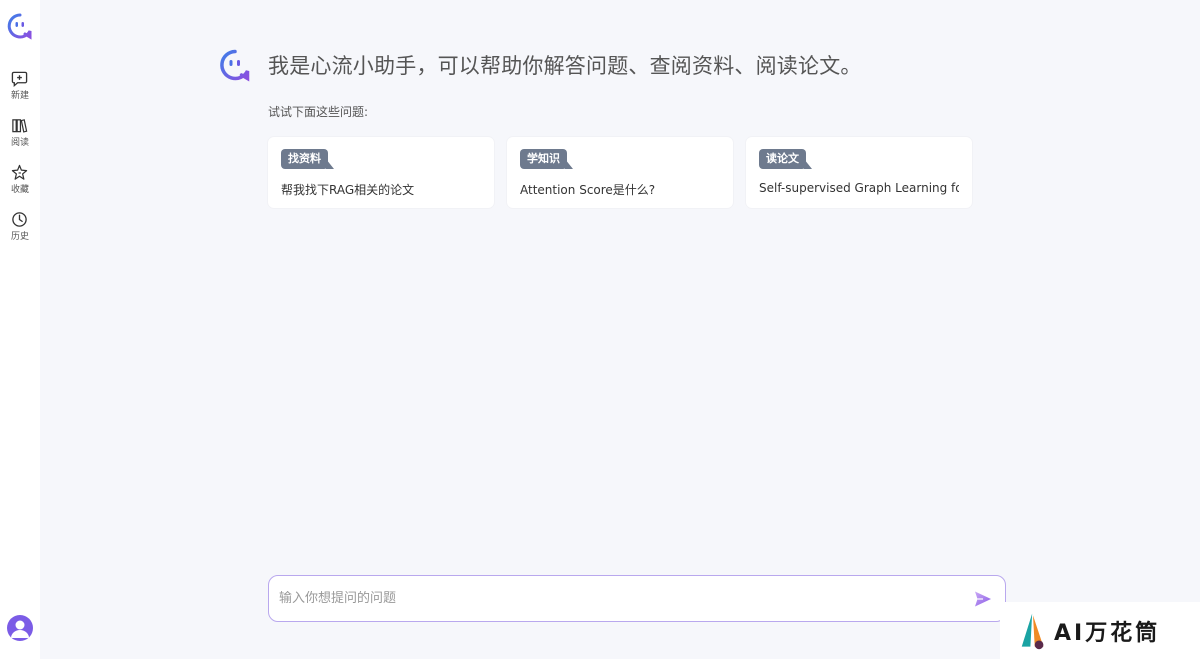 The width and height of the screenshot is (1200, 659). What do you see at coordinates (546, 159) in the screenshot?
I see `card-tag: 学知识` at bounding box center [546, 159].